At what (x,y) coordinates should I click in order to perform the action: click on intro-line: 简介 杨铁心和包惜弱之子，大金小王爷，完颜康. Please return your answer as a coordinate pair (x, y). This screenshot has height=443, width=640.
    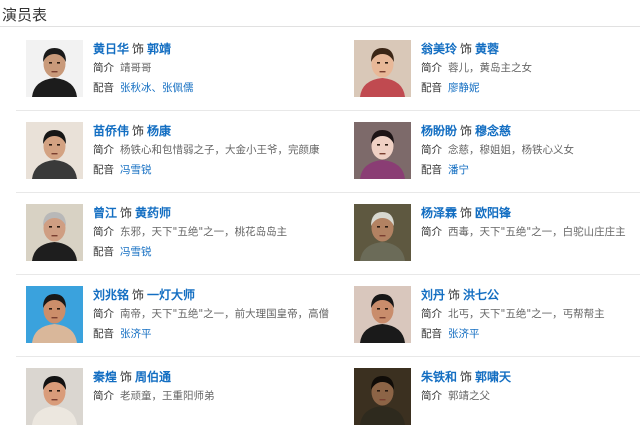
    Looking at the image, I should click on (206, 150).